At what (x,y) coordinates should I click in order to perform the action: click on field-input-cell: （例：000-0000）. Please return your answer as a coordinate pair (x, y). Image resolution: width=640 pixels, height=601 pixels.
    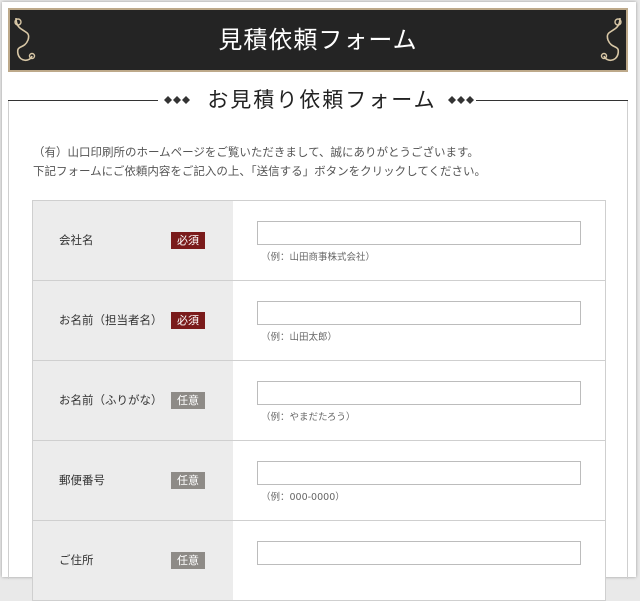
    Looking at the image, I should click on (419, 480).